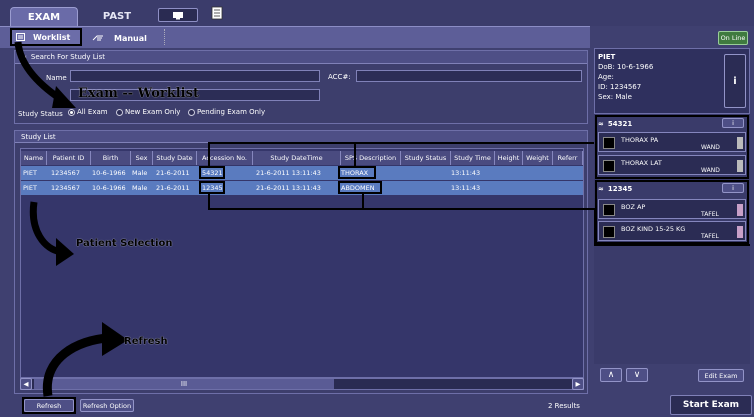  I want to click on document-icon-button, so click(217, 13).